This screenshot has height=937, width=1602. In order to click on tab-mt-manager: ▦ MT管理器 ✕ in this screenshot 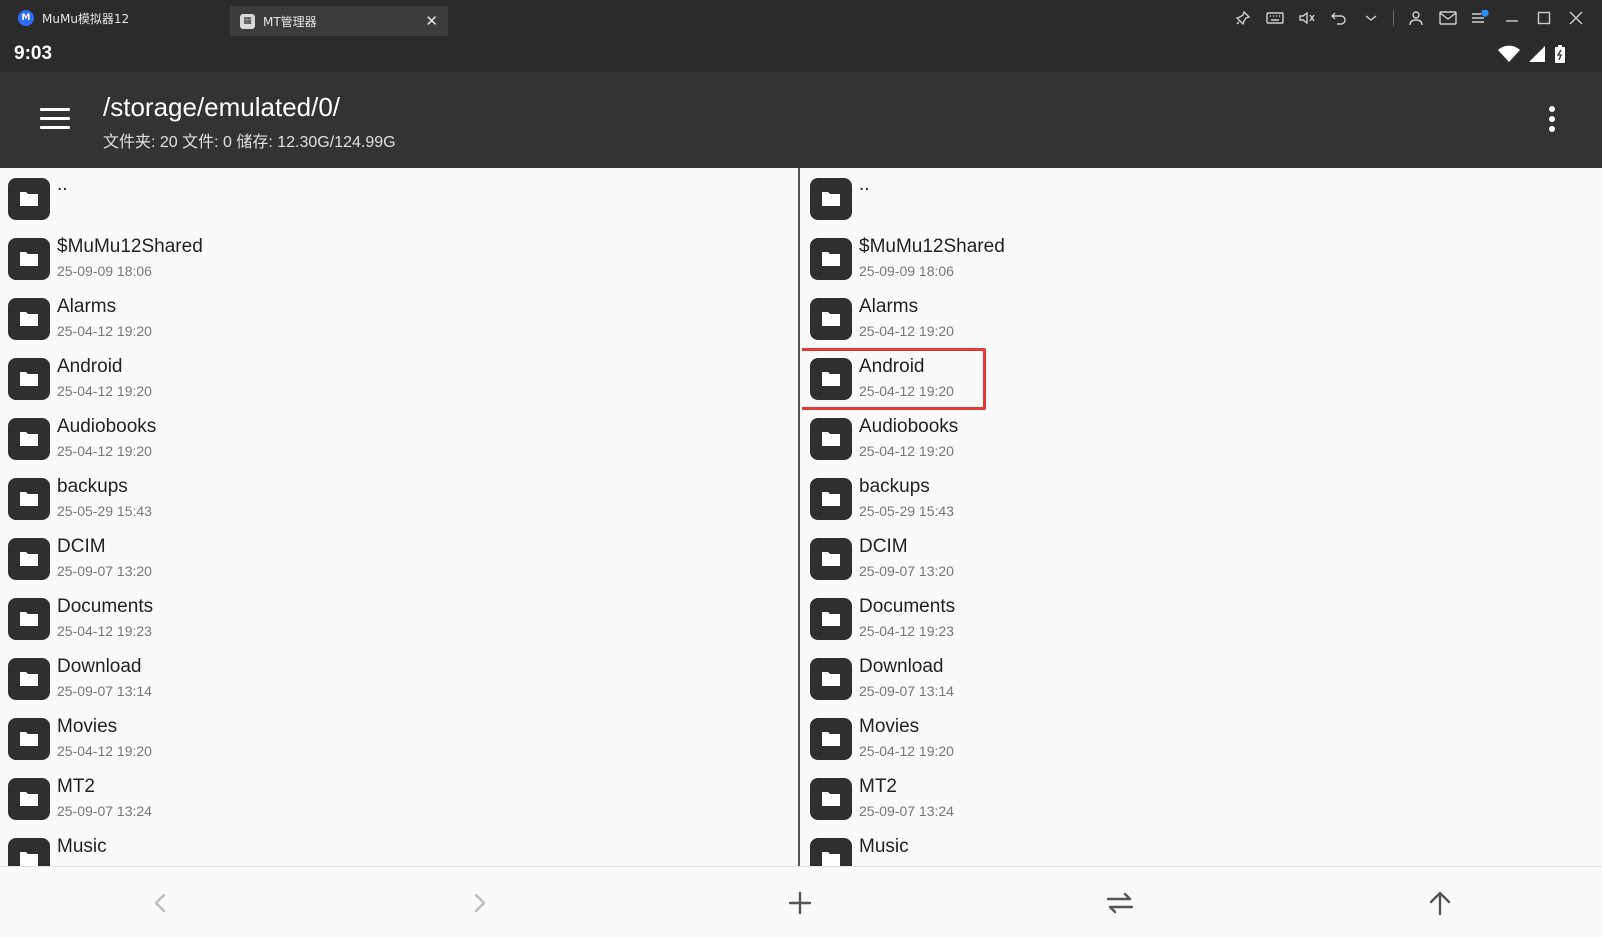, I will do `click(339, 21)`.